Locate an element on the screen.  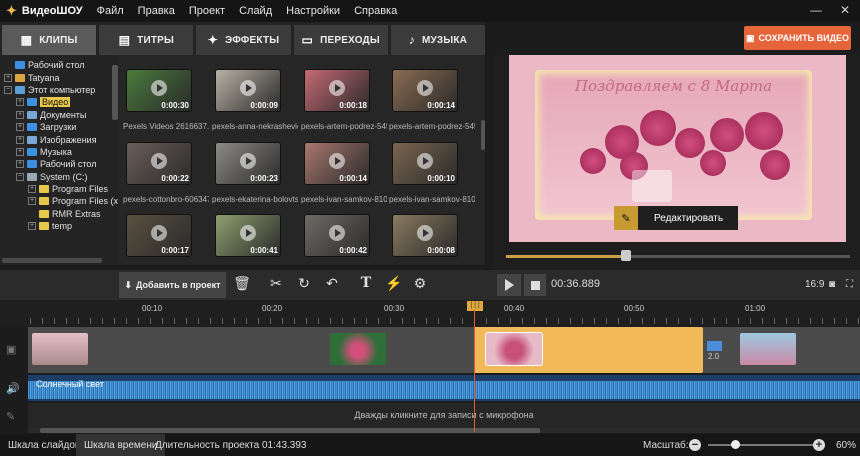
clip-thumbnail: 0:00:42 is located at coordinates (337, 235).